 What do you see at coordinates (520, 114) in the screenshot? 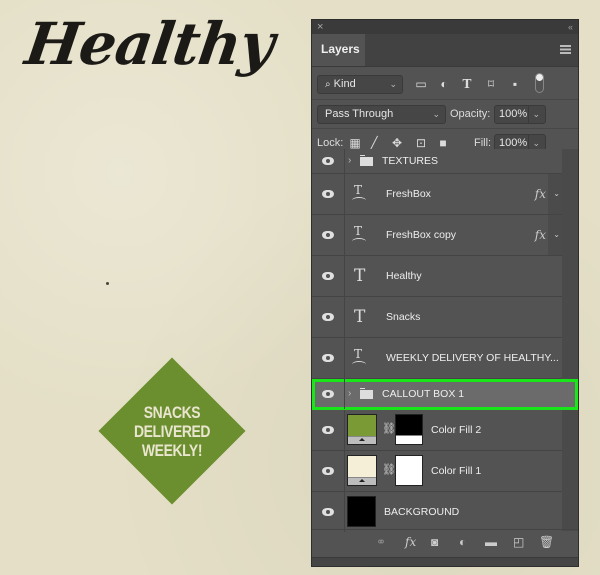
I see `opacity-input: 100% ⌄` at bounding box center [520, 114].